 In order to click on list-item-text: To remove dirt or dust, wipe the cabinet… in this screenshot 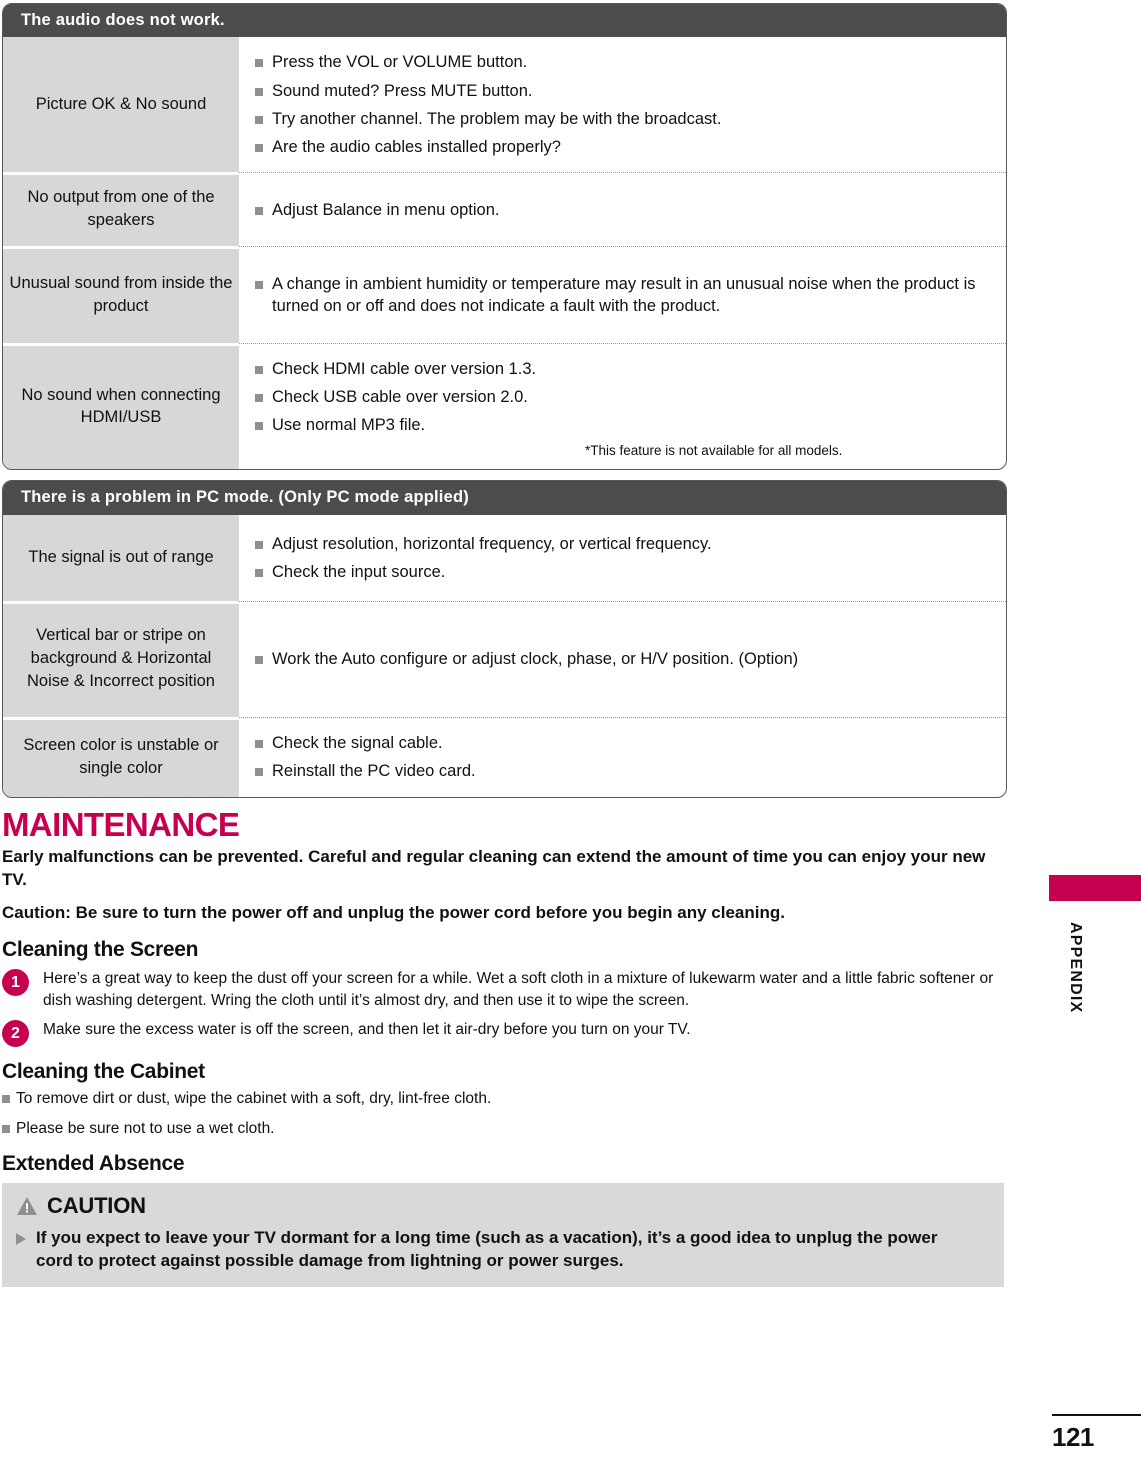, I will do `click(254, 1099)`.